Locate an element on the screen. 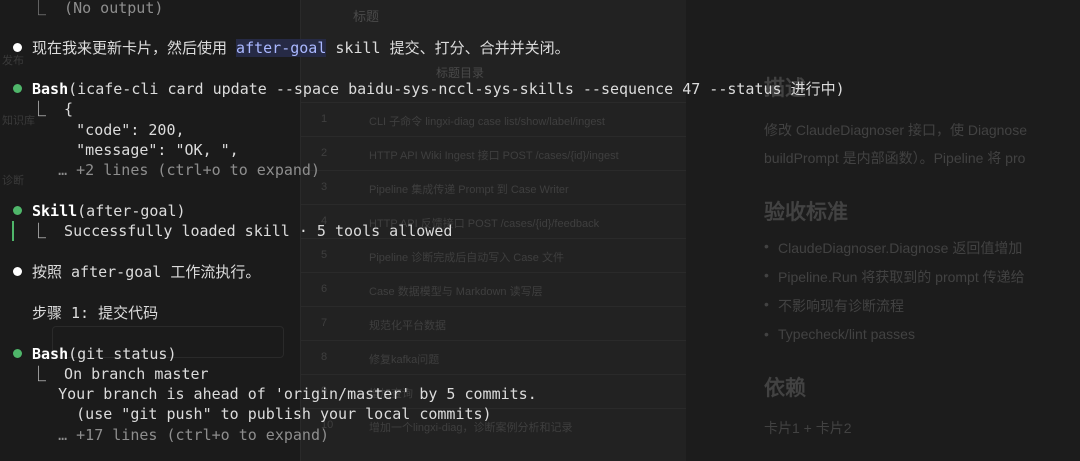 The height and width of the screenshot is (461, 1080). tool-output: ⎿ { is located at coordinates (52, 109).